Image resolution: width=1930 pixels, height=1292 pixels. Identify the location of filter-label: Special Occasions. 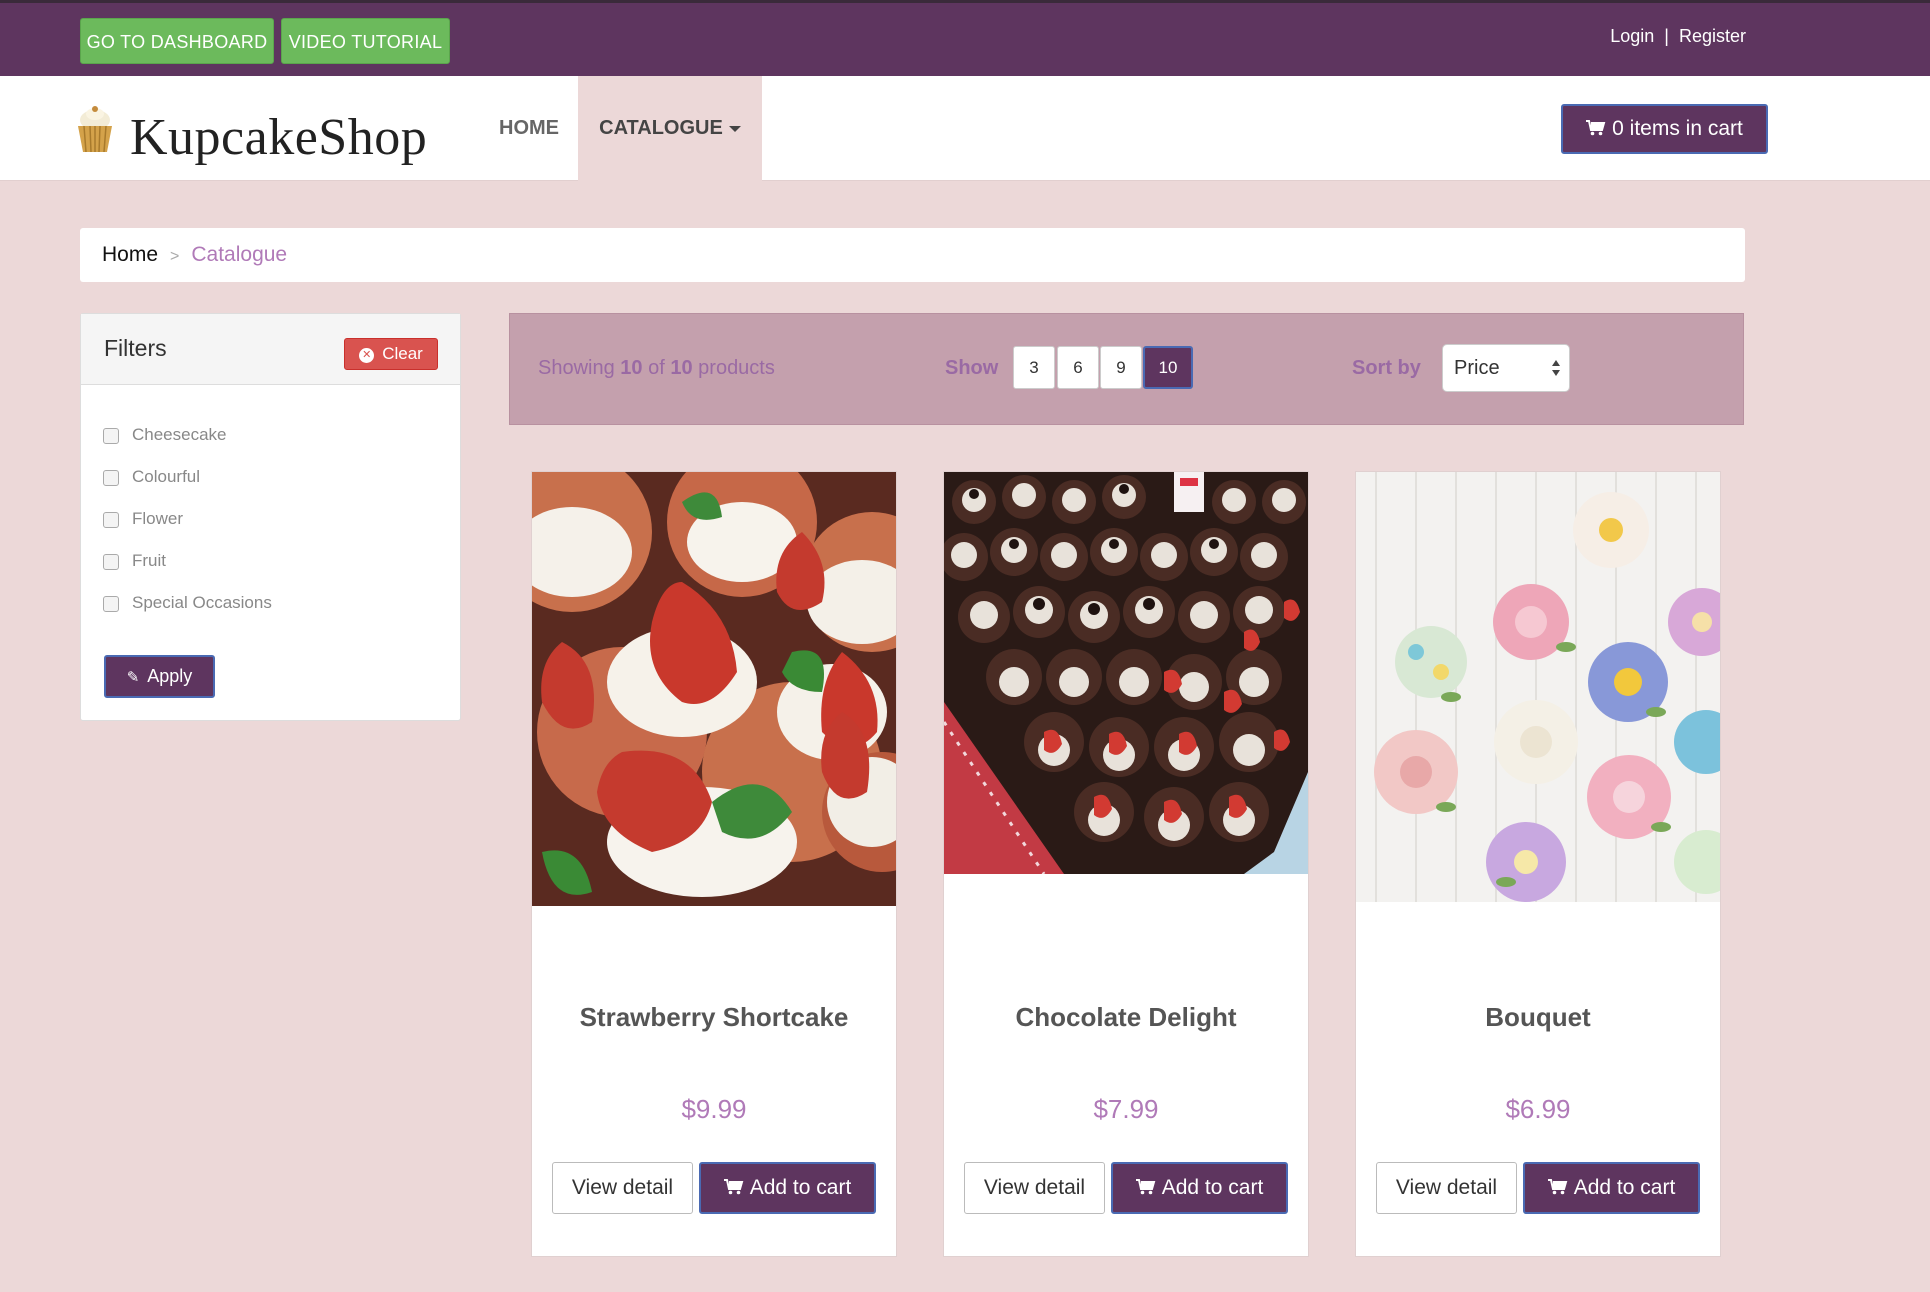
(202, 602).